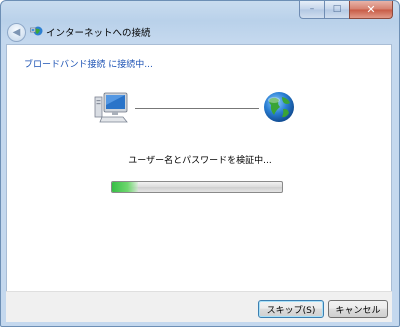  What do you see at coordinates (197, 108) in the screenshot?
I see `connection-line` at bounding box center [197, 108].